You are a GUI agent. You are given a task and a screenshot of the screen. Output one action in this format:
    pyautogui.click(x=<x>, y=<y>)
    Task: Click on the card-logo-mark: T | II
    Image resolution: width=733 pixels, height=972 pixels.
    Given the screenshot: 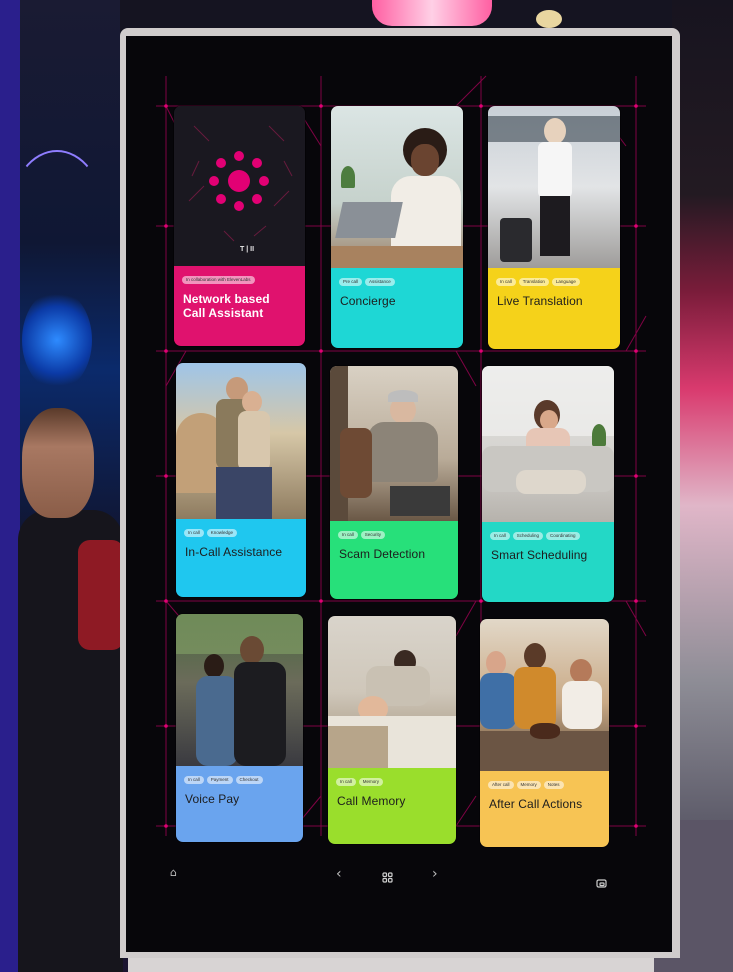 What is the action you would take?
    pyautogui.click(x=247, y=249)
    